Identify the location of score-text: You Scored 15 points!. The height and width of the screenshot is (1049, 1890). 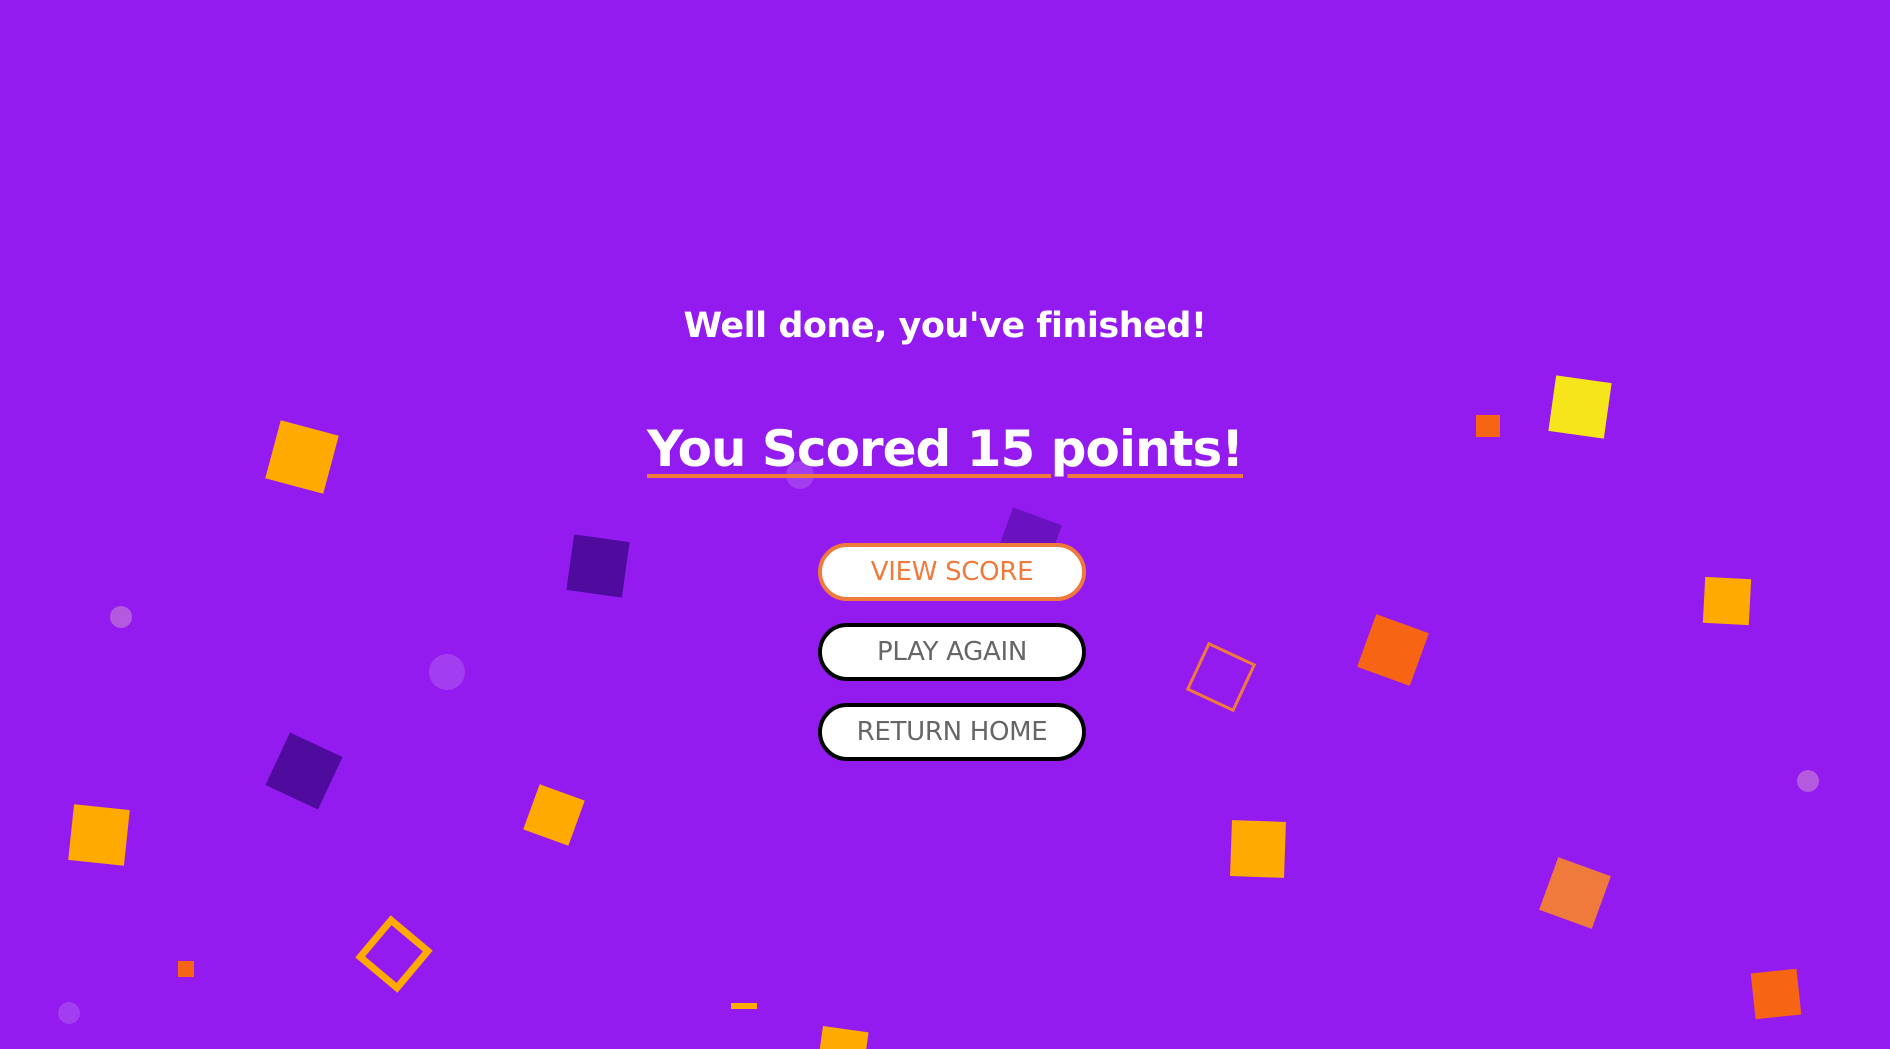
(945, 449).